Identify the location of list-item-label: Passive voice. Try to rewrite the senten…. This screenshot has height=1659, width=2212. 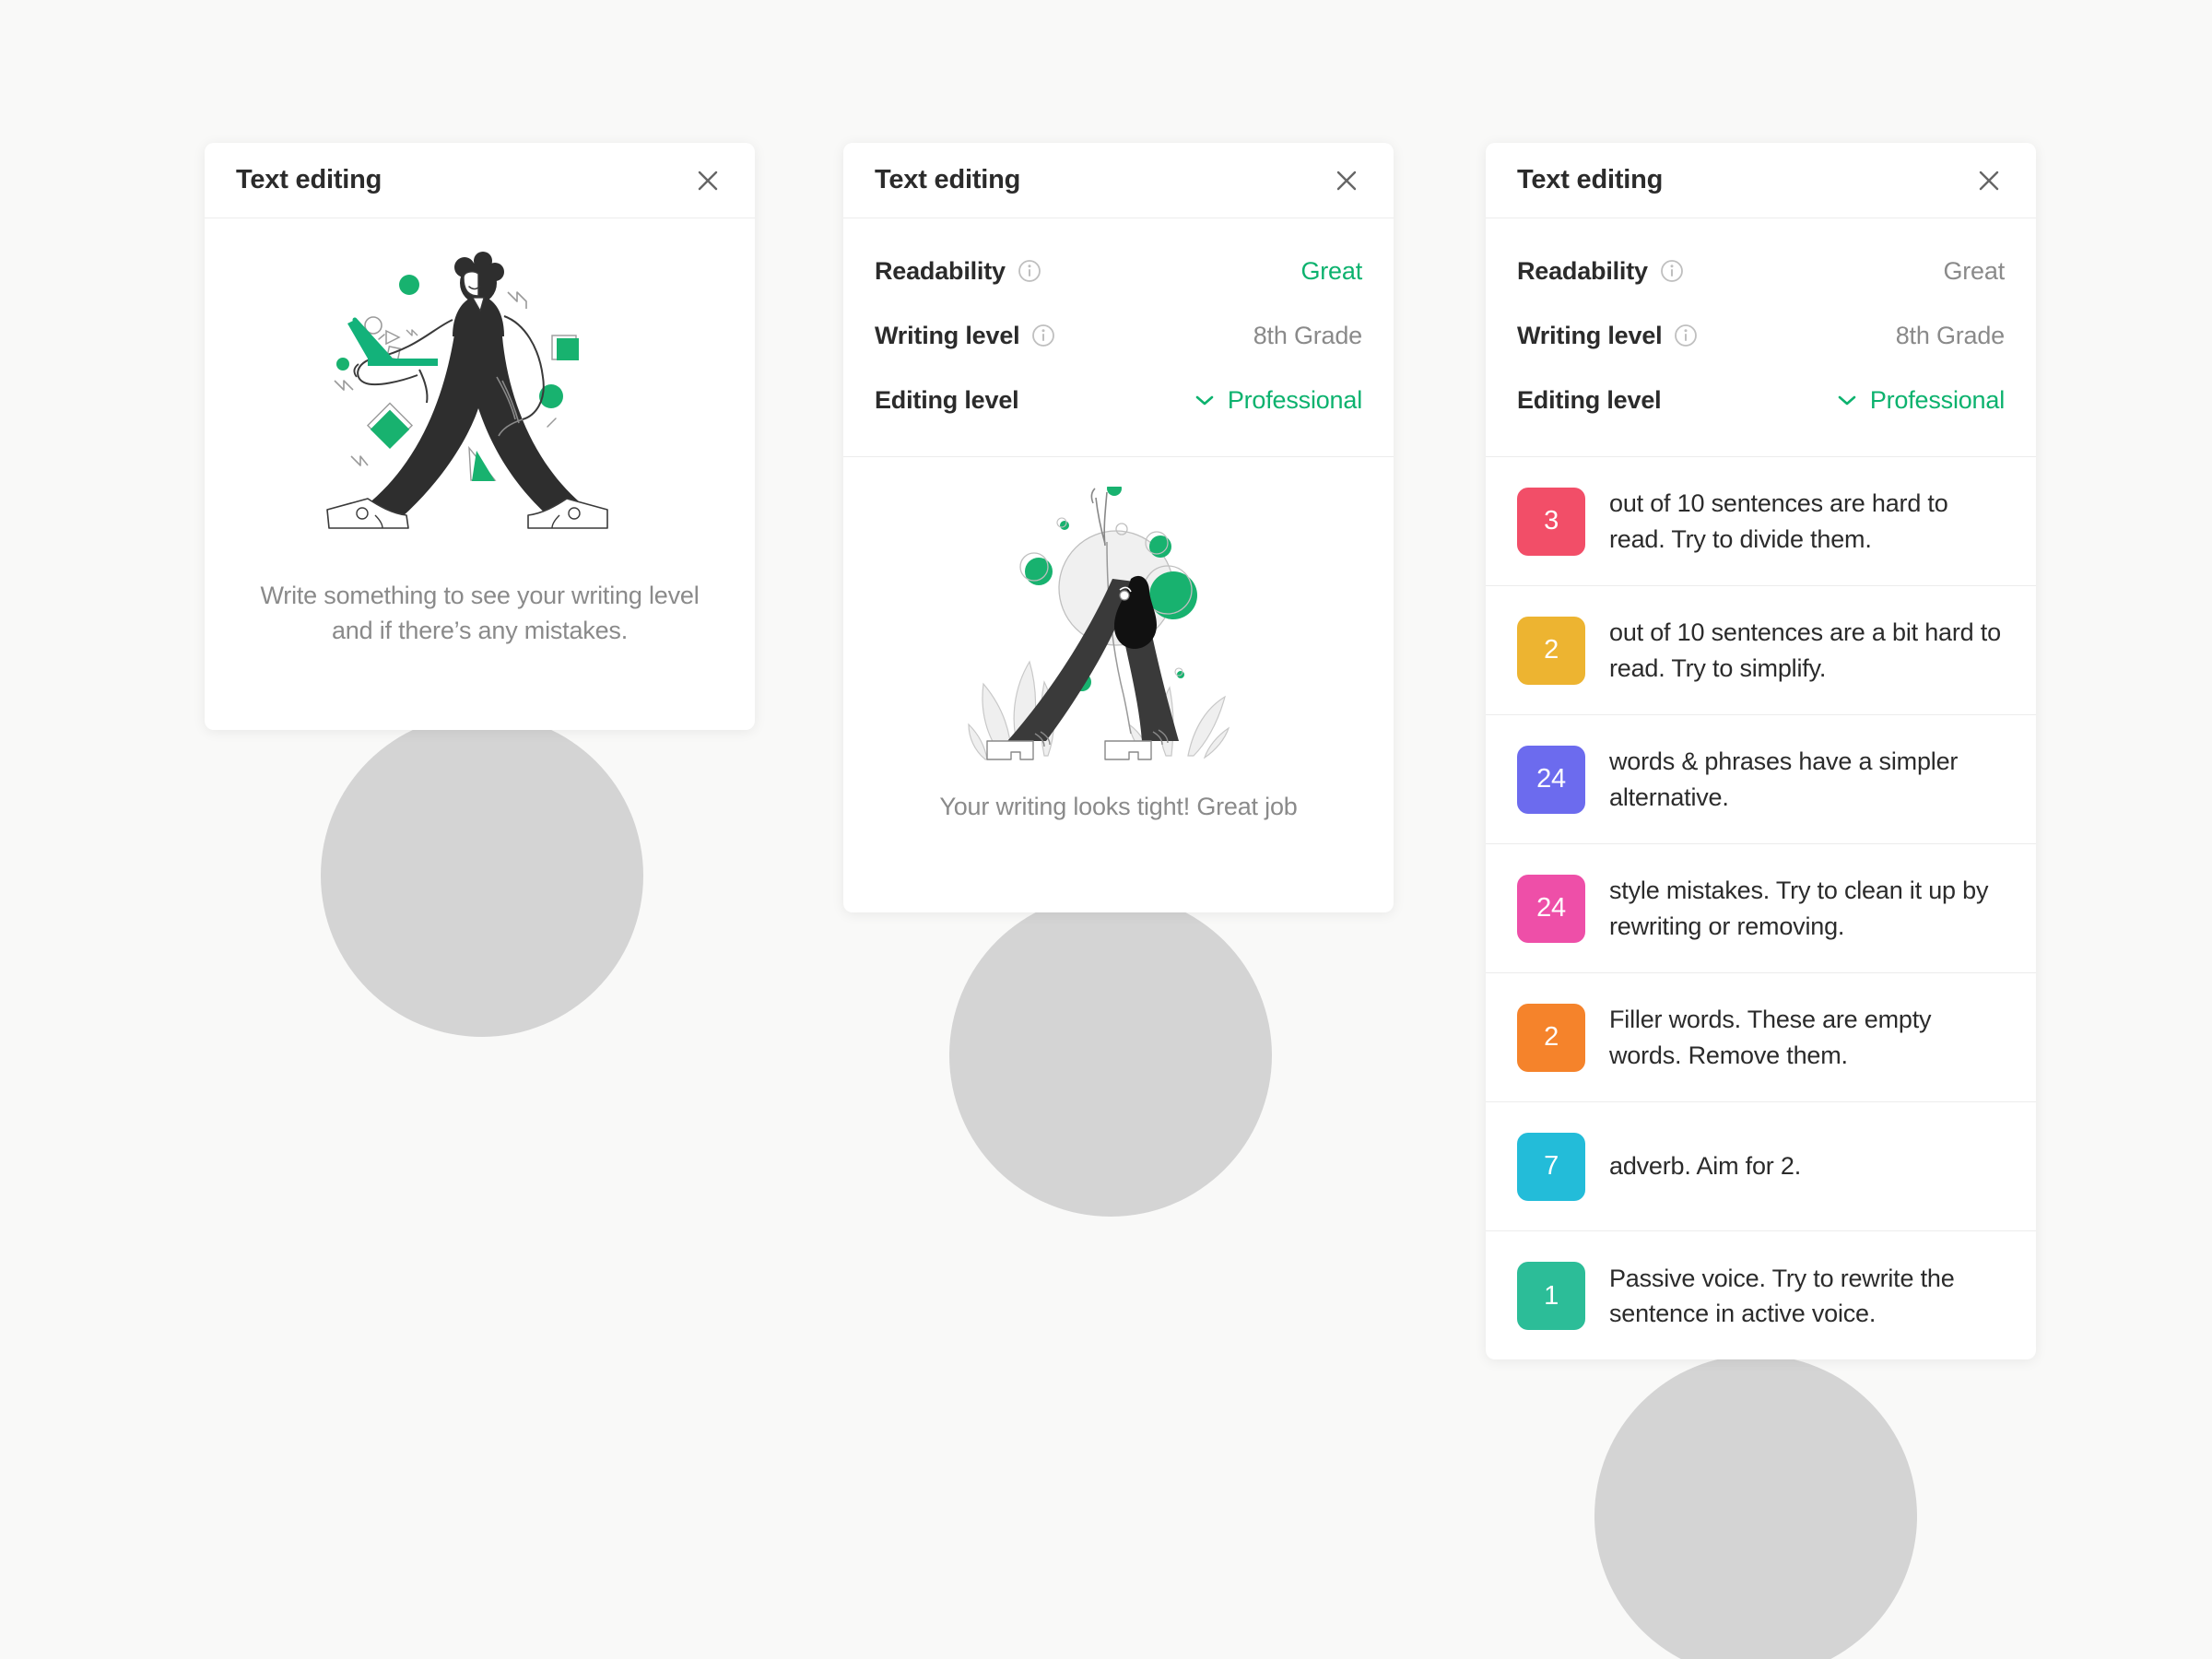
(1782, 1295).